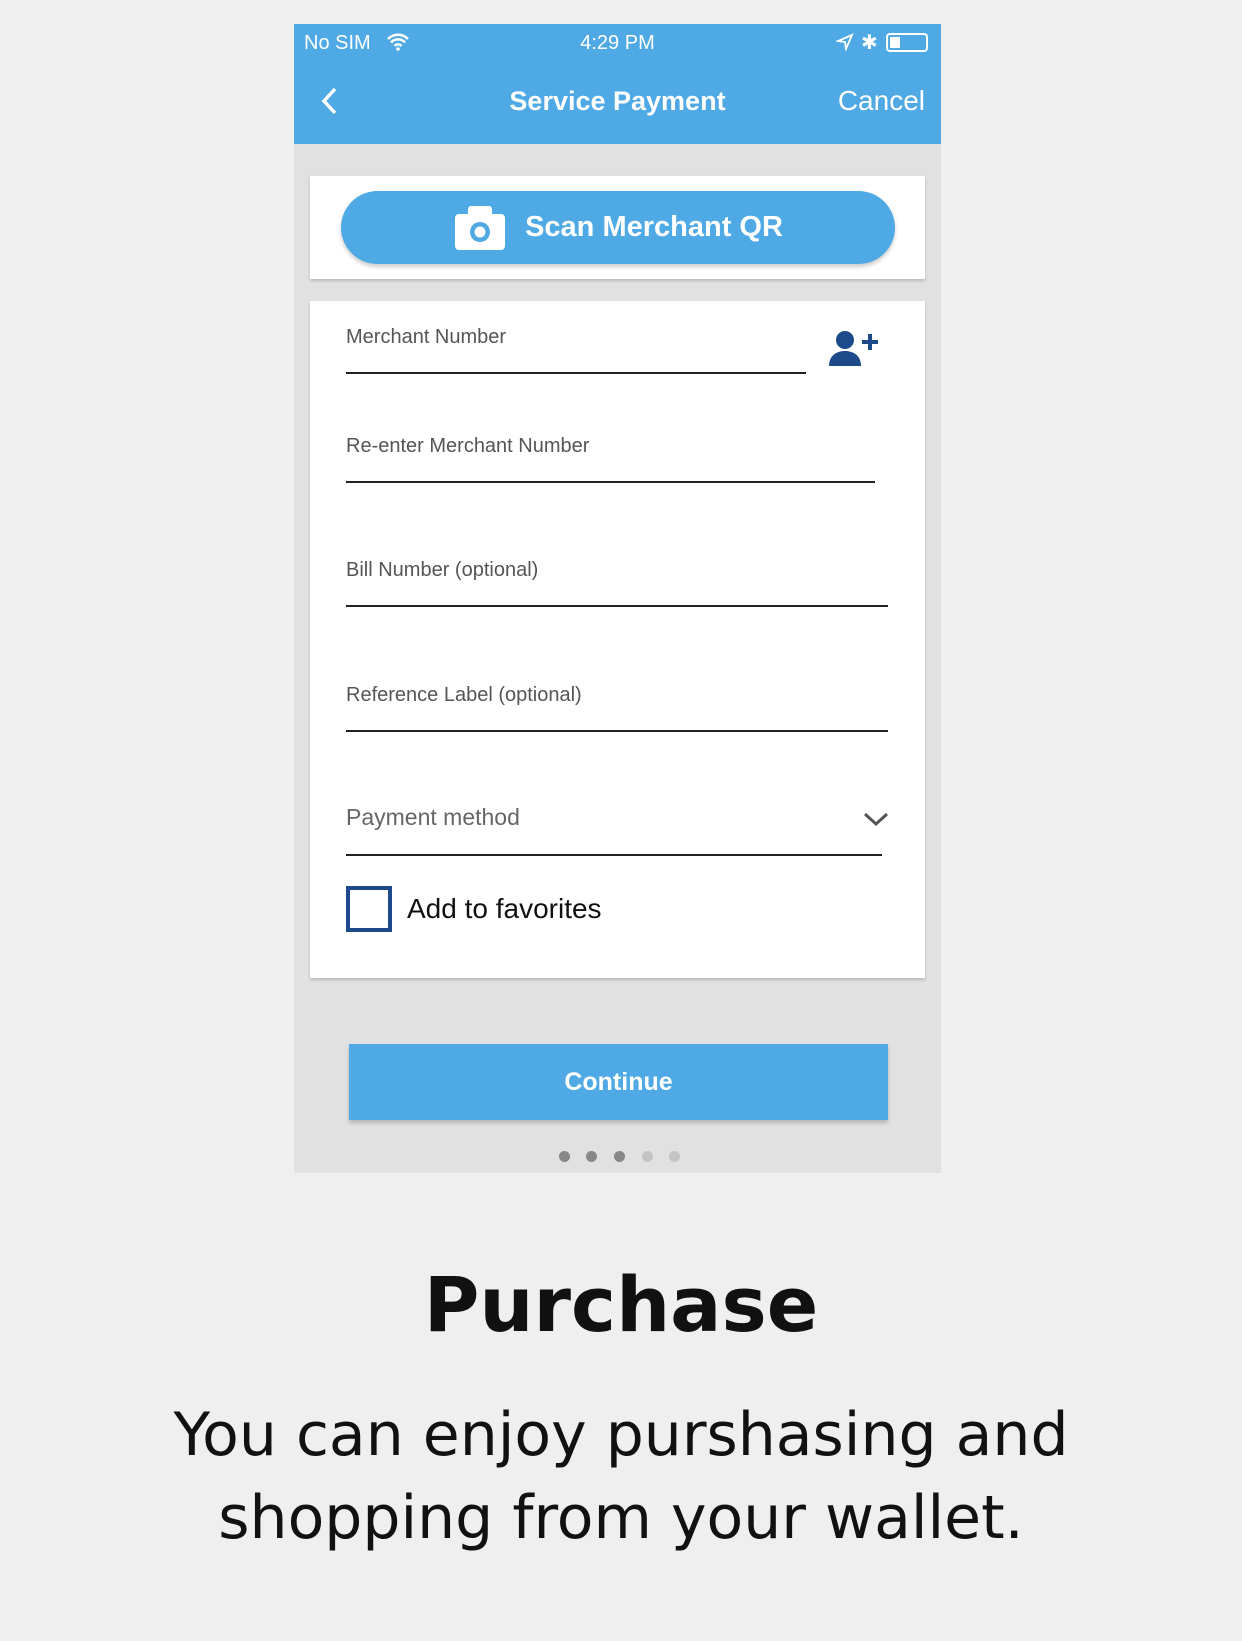 The width and height of the screenshot is (1242, 1641). I want to click on reenter-merchant-number-placeholder: Re-enter Merchant Number, so click(468, 446).